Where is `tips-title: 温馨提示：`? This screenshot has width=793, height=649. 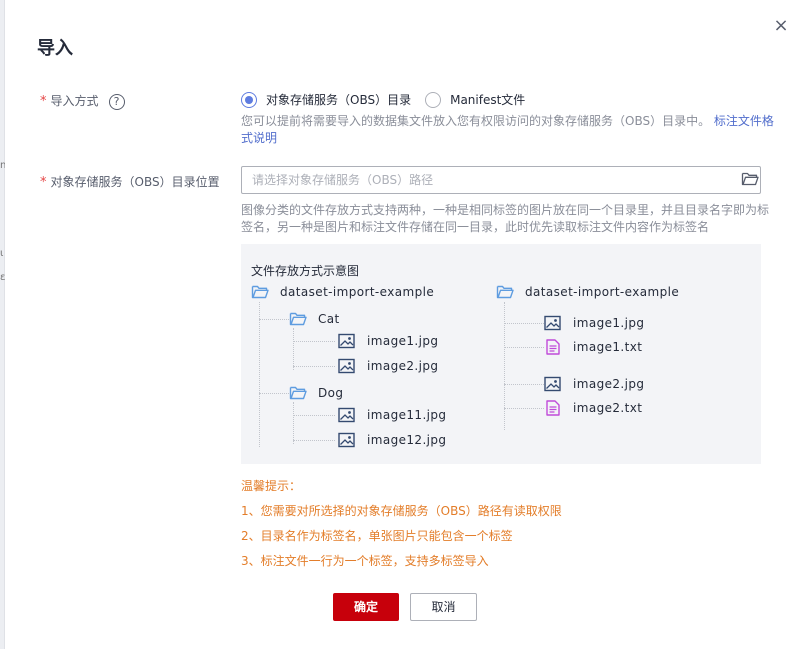 tips-title: 温馨提示： is located at coordinates (271, 486).